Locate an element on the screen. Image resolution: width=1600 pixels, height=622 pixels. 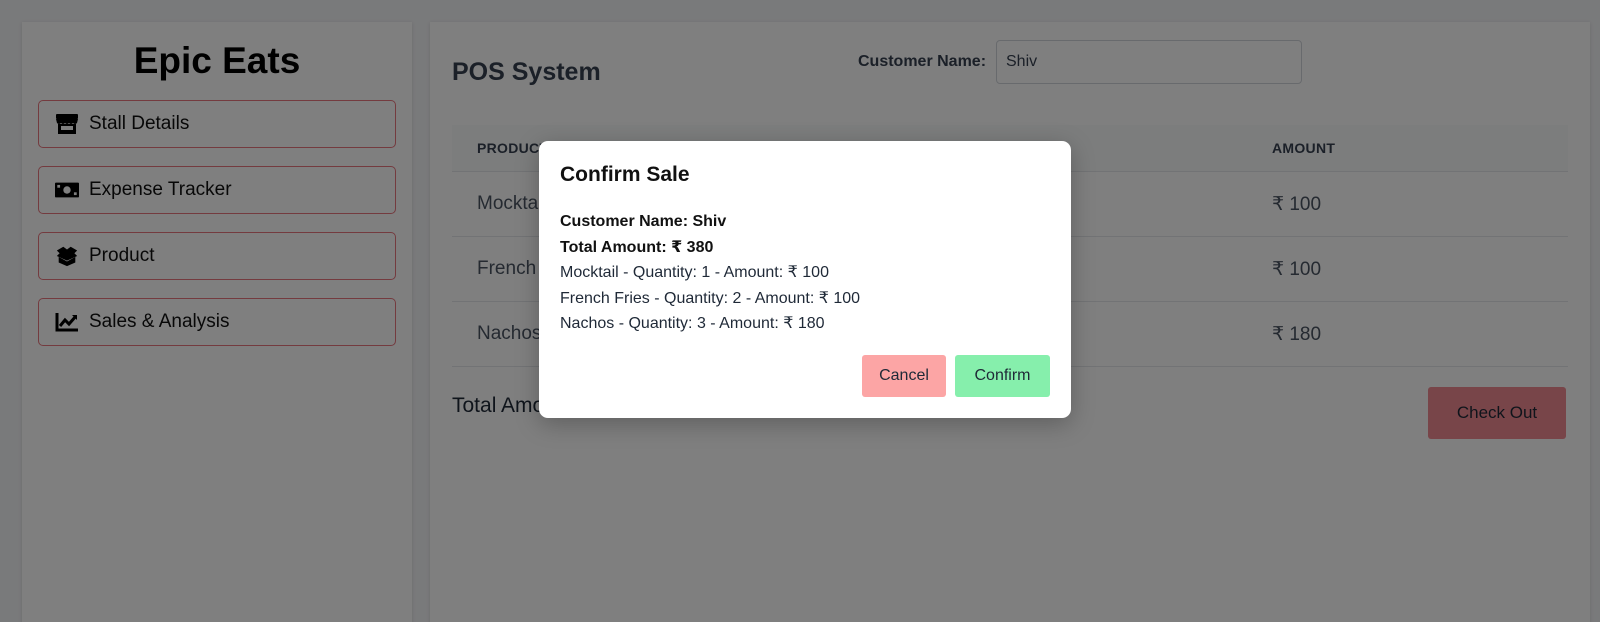
dialog-title: Confirm Sale is located at coordinates (625, 174).